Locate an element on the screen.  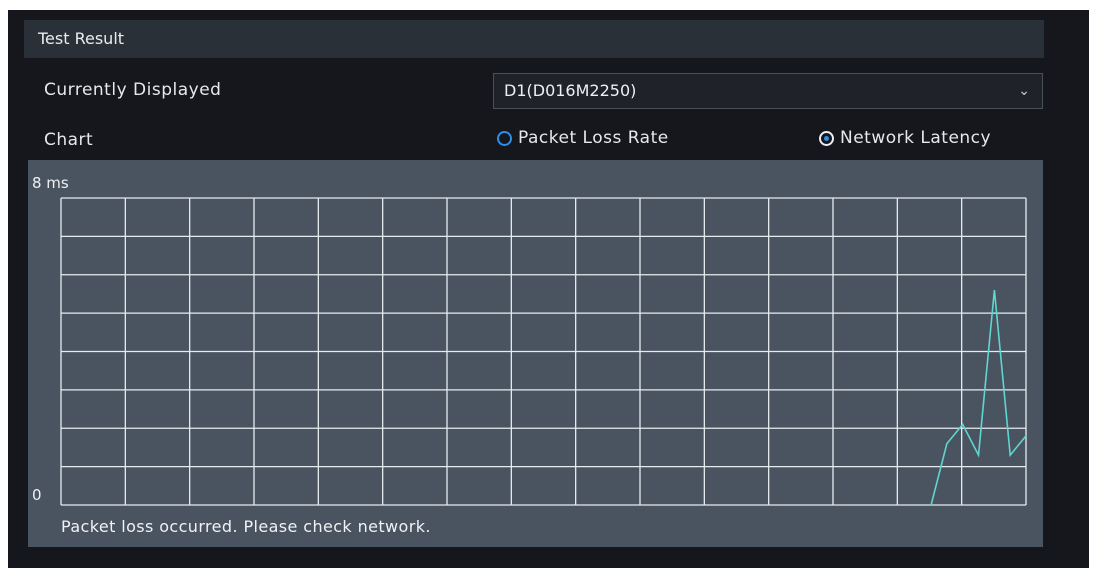
radio-network-latency: Network Latency is located at coordinates (905, 138).